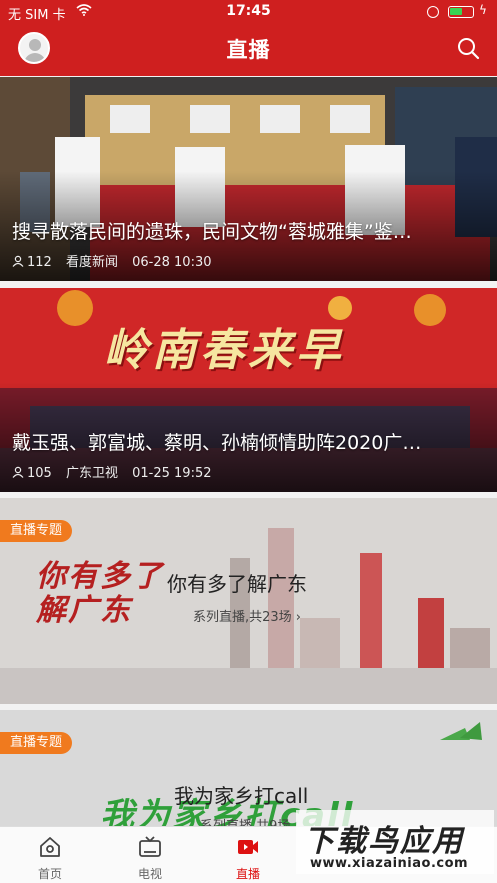 Image resolution: width=497 pixels, height=883 pixels. What do you see at coordinates (247, 874) in the screenshot?
I see `tab-label: 直播` at bounding box center [247, 874].